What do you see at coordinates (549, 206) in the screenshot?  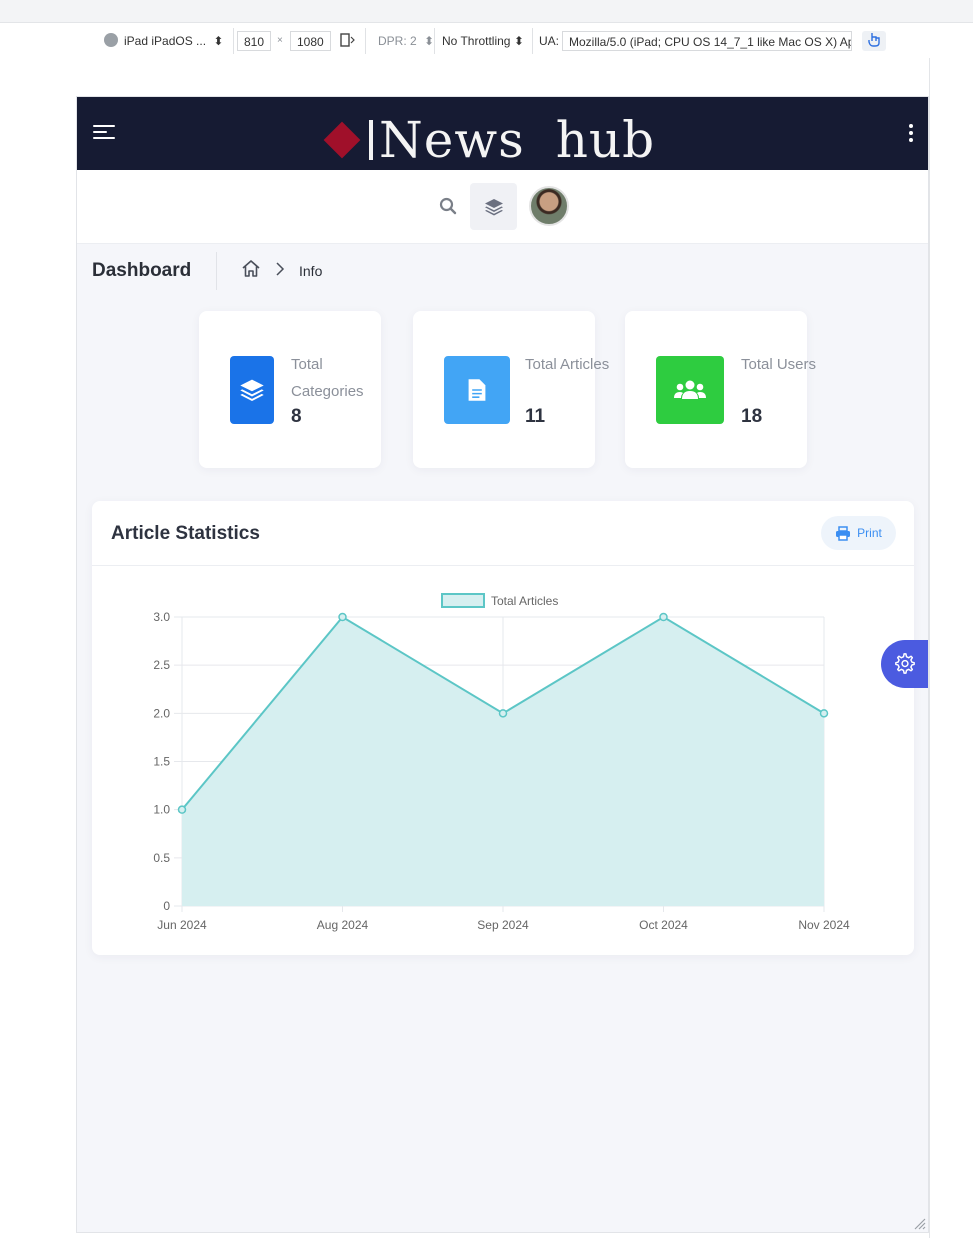 I see `user-avatar` at bounding box center [549, 206].